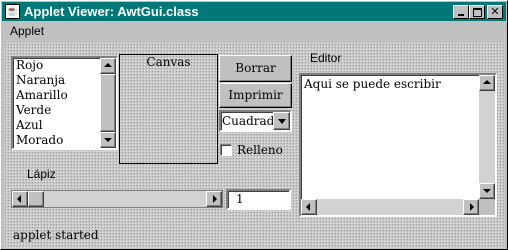 This screenshot has width=508, height=250. What do you see at coordinates (40, 80) in the screenshot?
I see `list-item: Naranja` at bounding box center [40, 80].